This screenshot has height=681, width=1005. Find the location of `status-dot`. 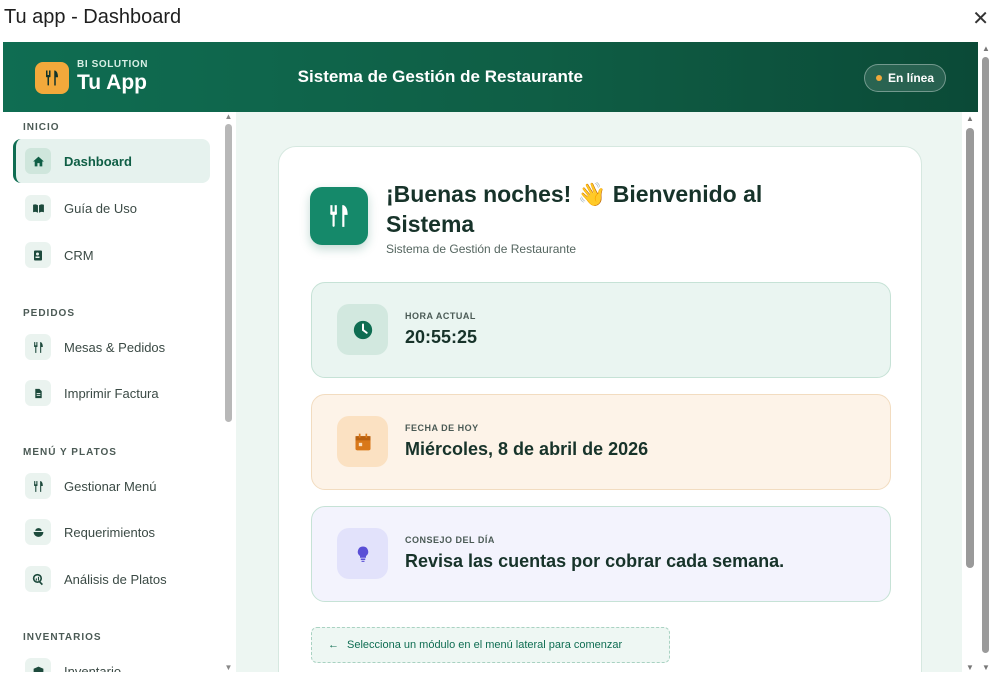

status-dot is located at coordinates (878, 78).